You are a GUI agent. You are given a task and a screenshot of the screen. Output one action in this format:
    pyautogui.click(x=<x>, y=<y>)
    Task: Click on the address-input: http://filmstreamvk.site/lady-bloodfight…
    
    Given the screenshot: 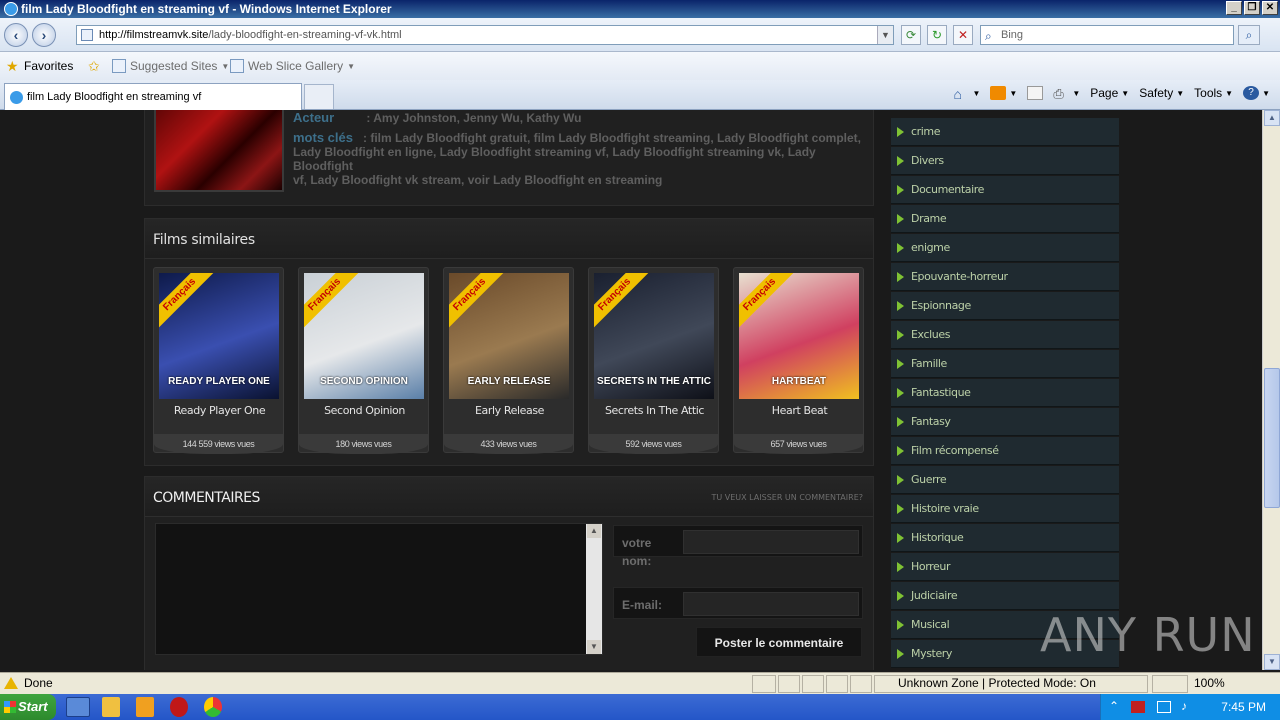 What is the action you would take?
    pyautogui.click(x=485, y=35)
    